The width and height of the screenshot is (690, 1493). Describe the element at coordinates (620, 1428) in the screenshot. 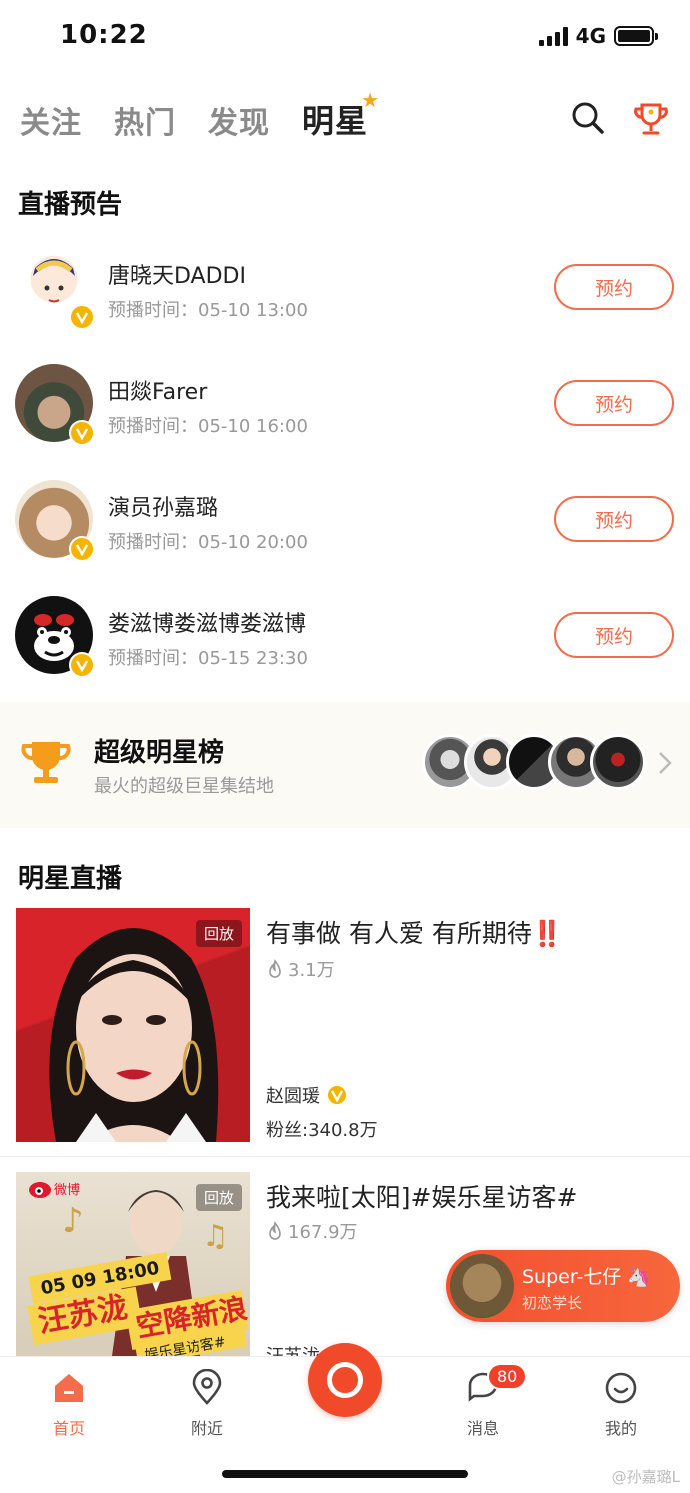

I see `nav-label: 我的` at that location.